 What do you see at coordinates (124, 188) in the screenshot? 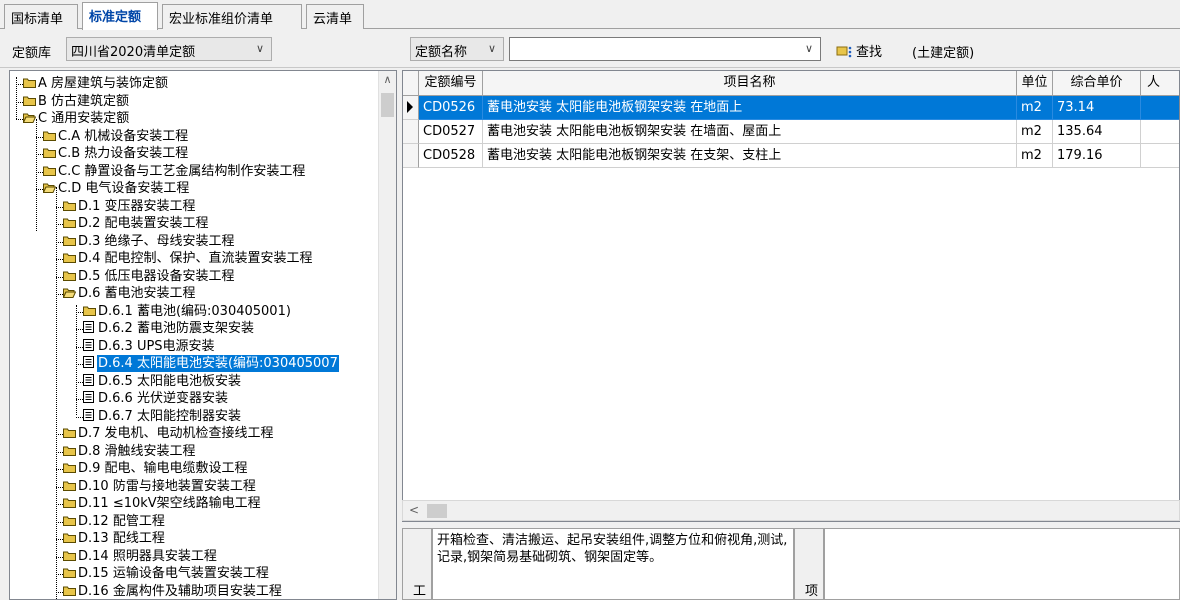
I see `tree-node-label: C.D 电气设备安装工程` at bounding box center [124, 188].